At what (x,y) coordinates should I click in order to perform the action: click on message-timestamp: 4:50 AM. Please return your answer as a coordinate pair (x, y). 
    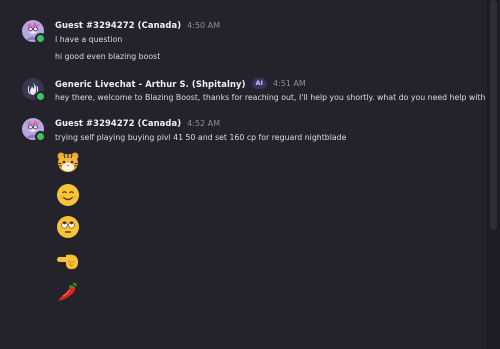
    Looking at the image, I should click on (204, 25).